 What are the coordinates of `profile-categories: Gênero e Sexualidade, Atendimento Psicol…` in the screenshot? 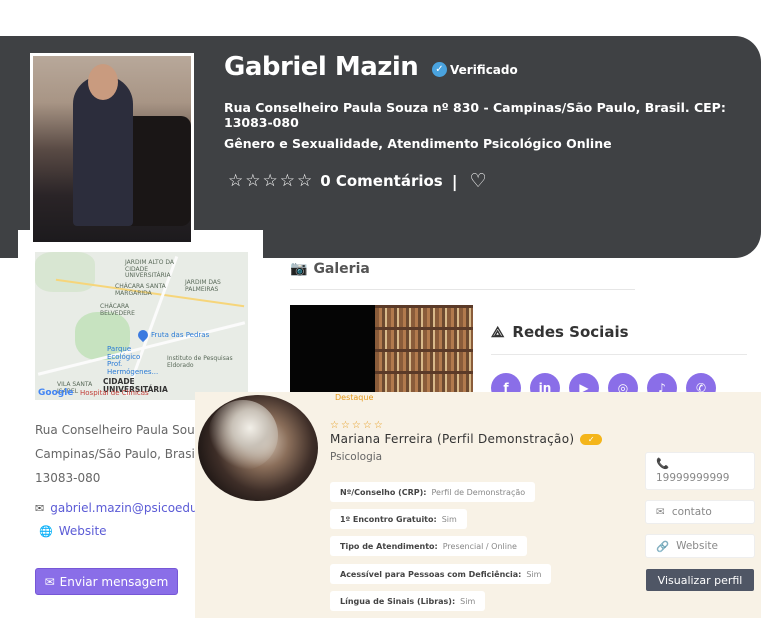 It's located at (418, 143).